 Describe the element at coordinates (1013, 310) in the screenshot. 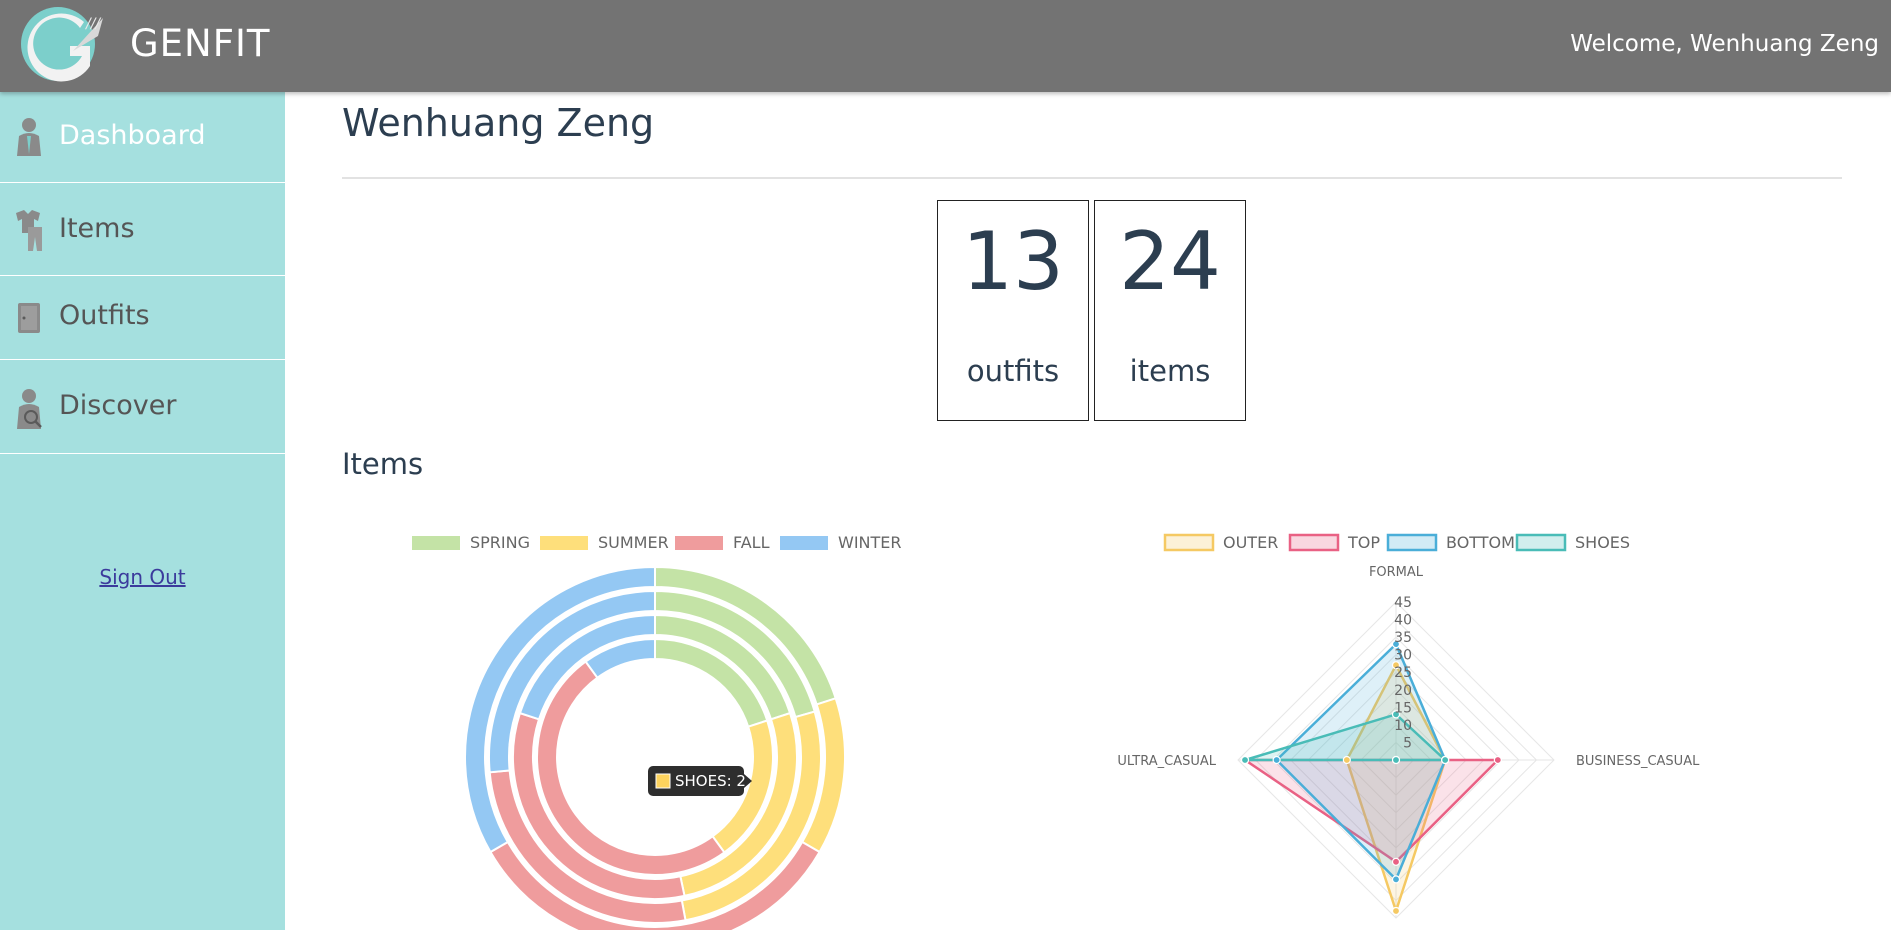

I see `stat-card-outfits: 13 outfits` at that location.